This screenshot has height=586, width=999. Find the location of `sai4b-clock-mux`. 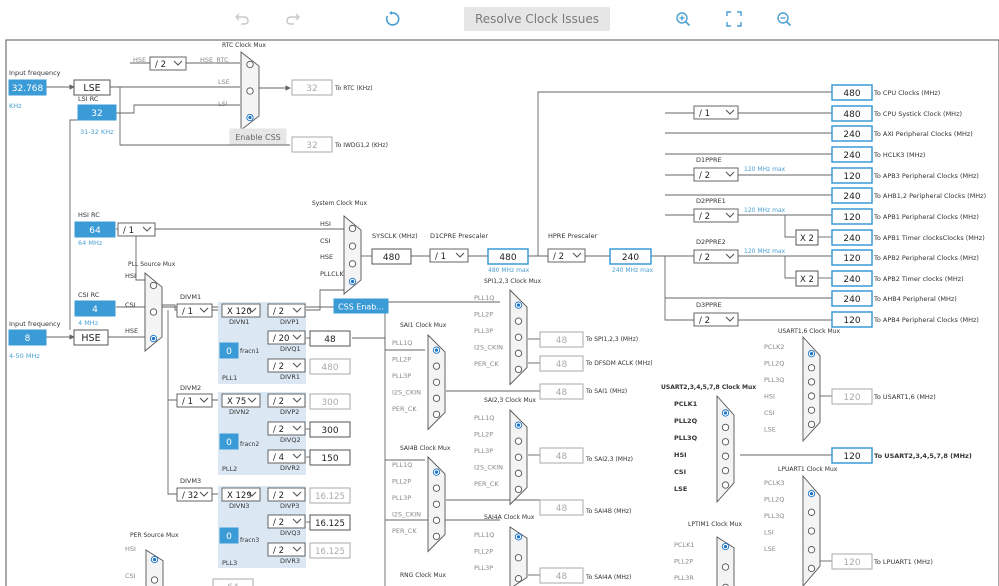

sai4b-clock-mux is located at coordinates (436, 504).